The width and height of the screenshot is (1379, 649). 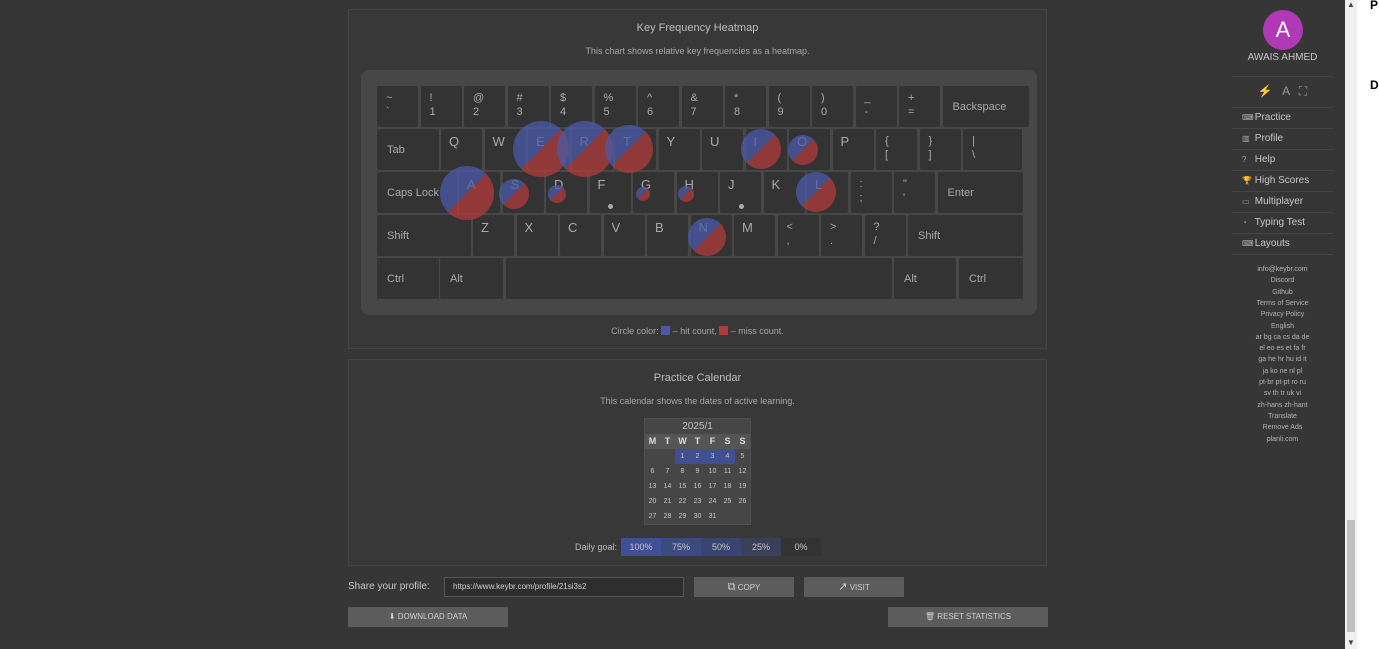 What do you see at coordinates (1282, 280) in the screenshot?
I see `footer-link: Discord` at bounding box center [1282, 280].